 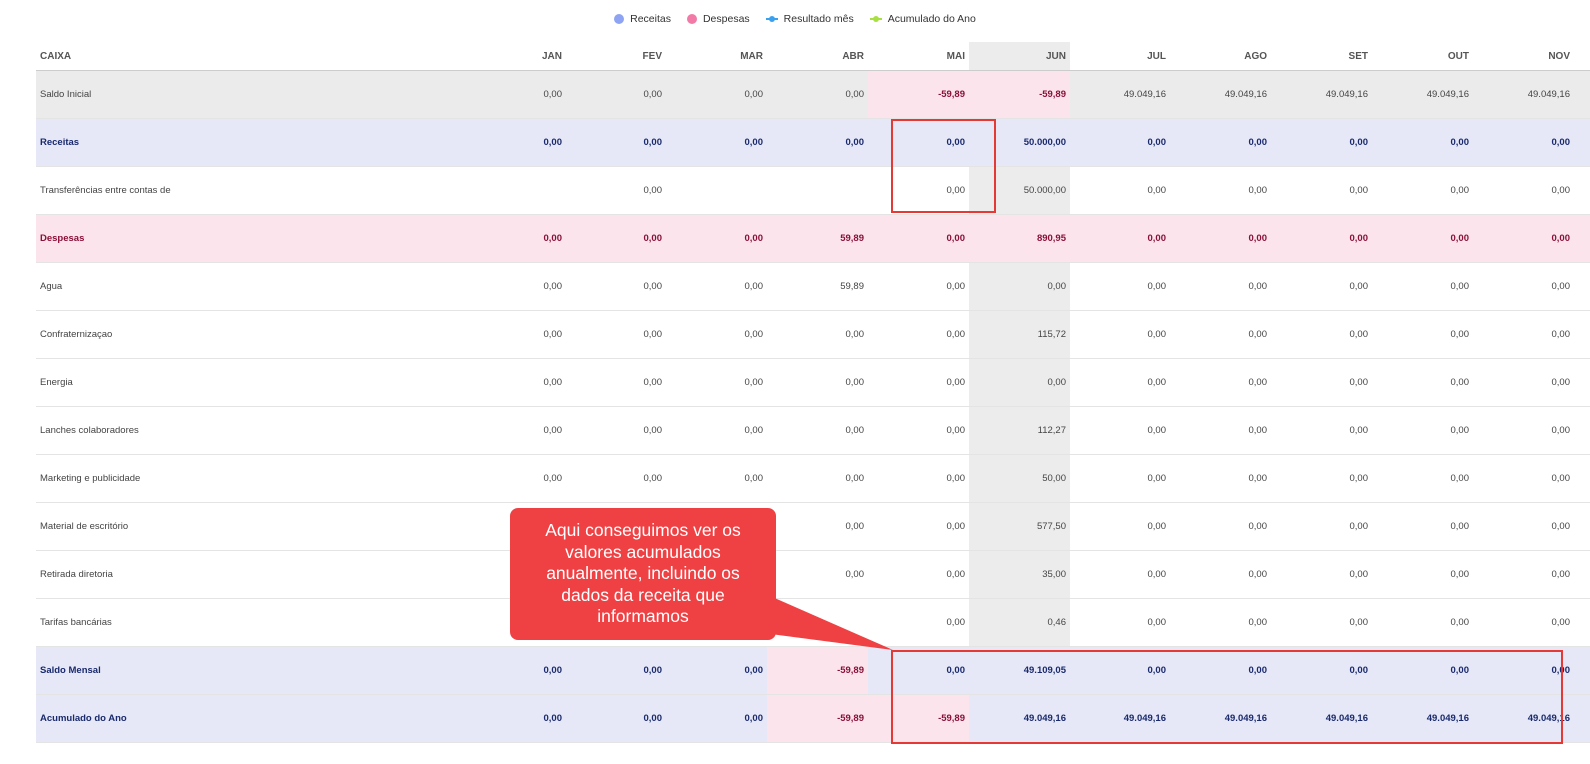 What do you see at coordinates (1220, 56) in the screenshot?
I see `column-header-ago: AGO` at bounding box center [1220, 56].